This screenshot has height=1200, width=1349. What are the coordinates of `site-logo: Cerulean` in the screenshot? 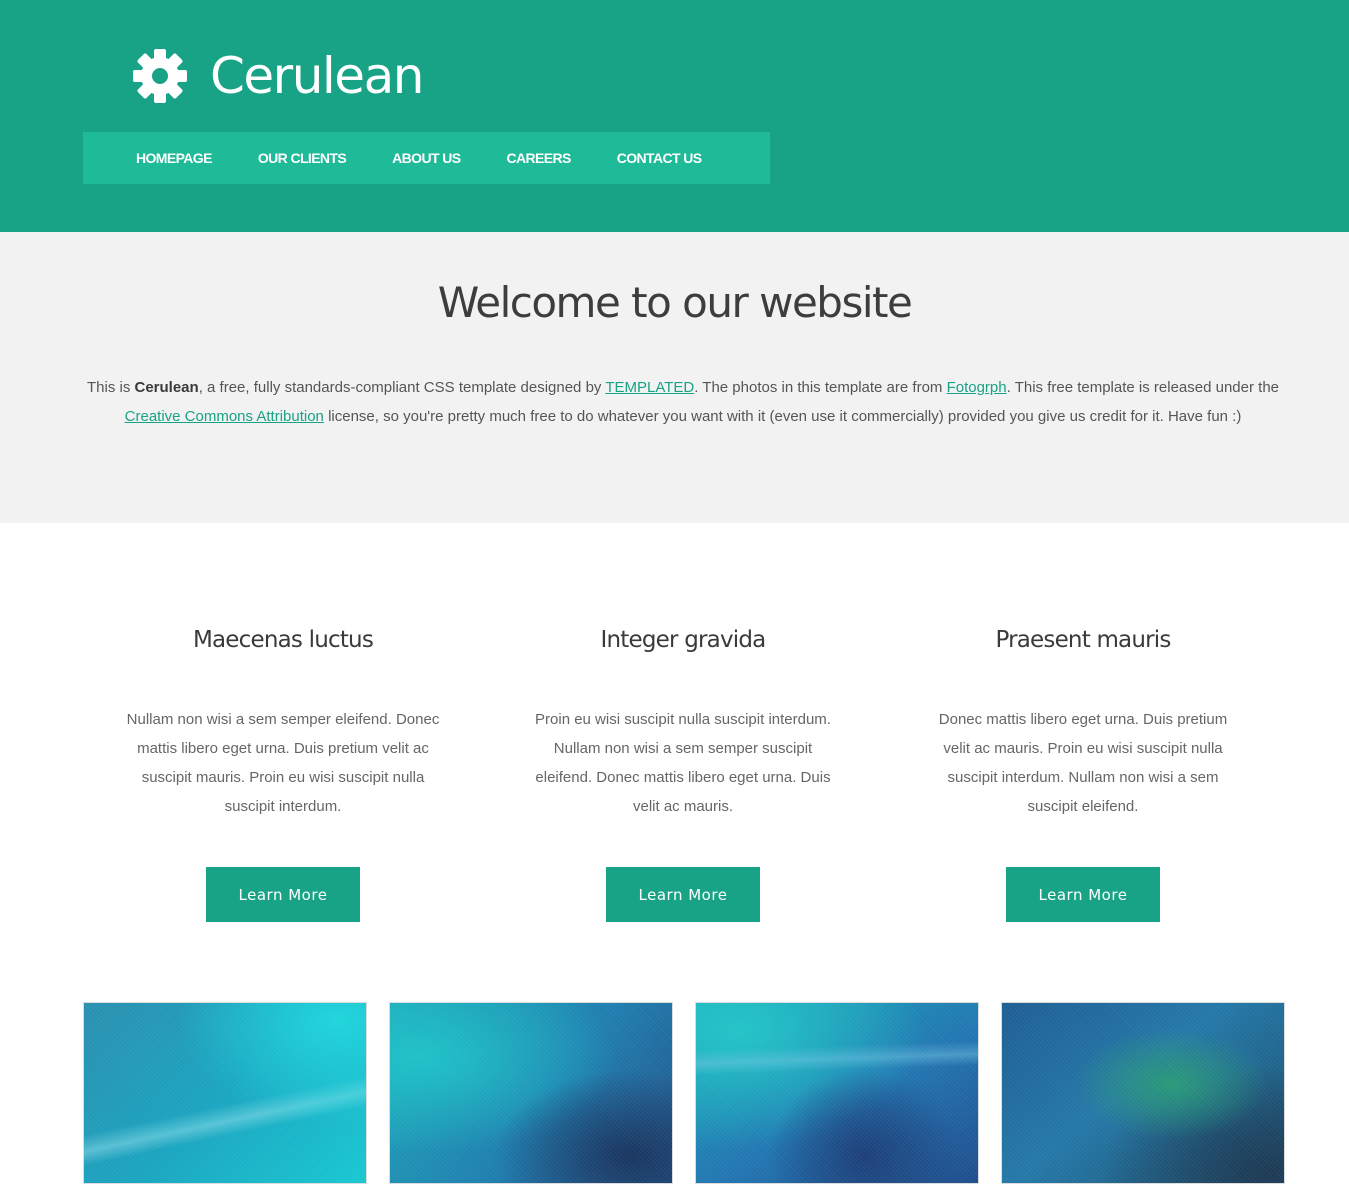 It's located at (278, 76).